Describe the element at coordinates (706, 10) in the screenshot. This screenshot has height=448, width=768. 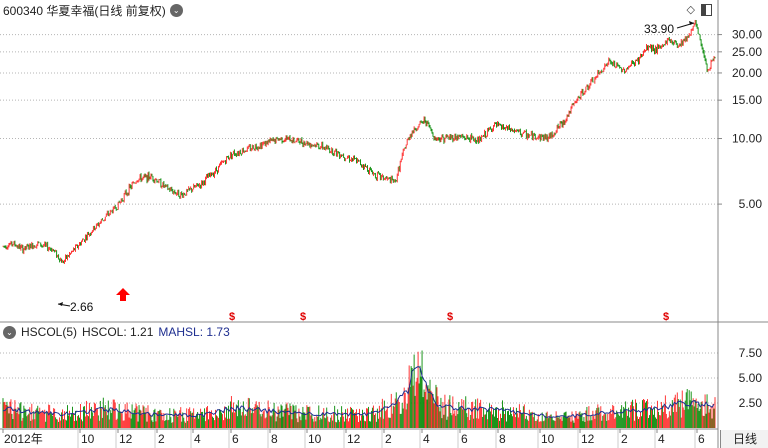
I see `panel-toggle-icon` at that location.